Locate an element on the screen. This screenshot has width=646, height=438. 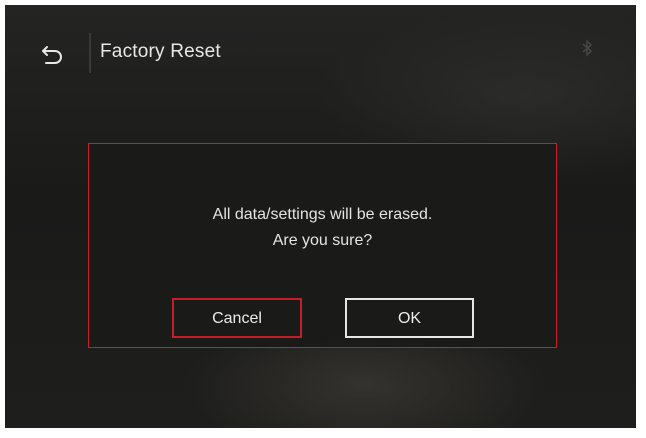
dialog-message-line1: All data/settings will be erased. is located at coordinates (322, 214).